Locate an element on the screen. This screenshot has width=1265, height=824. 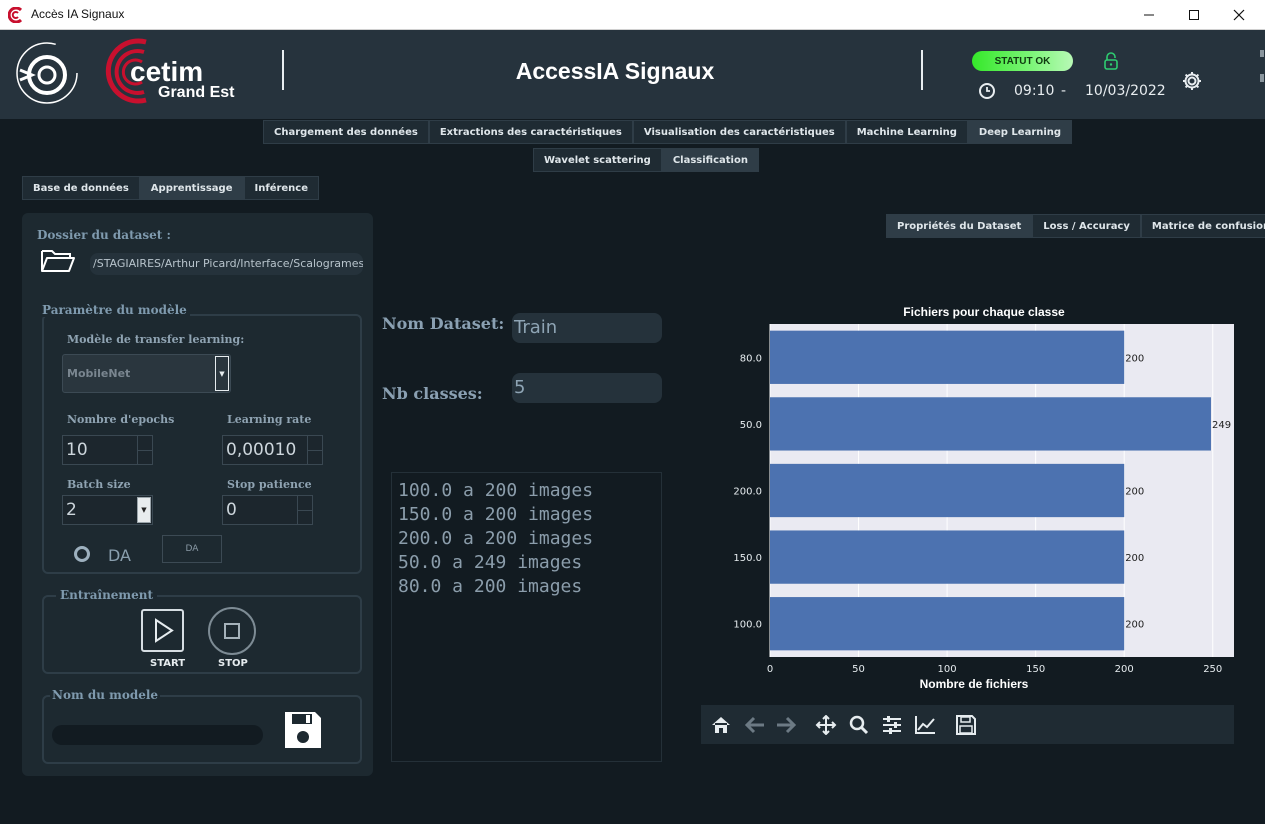
tab-extractions: Extractions des caractéristiques is located at coordinates (530, 132).